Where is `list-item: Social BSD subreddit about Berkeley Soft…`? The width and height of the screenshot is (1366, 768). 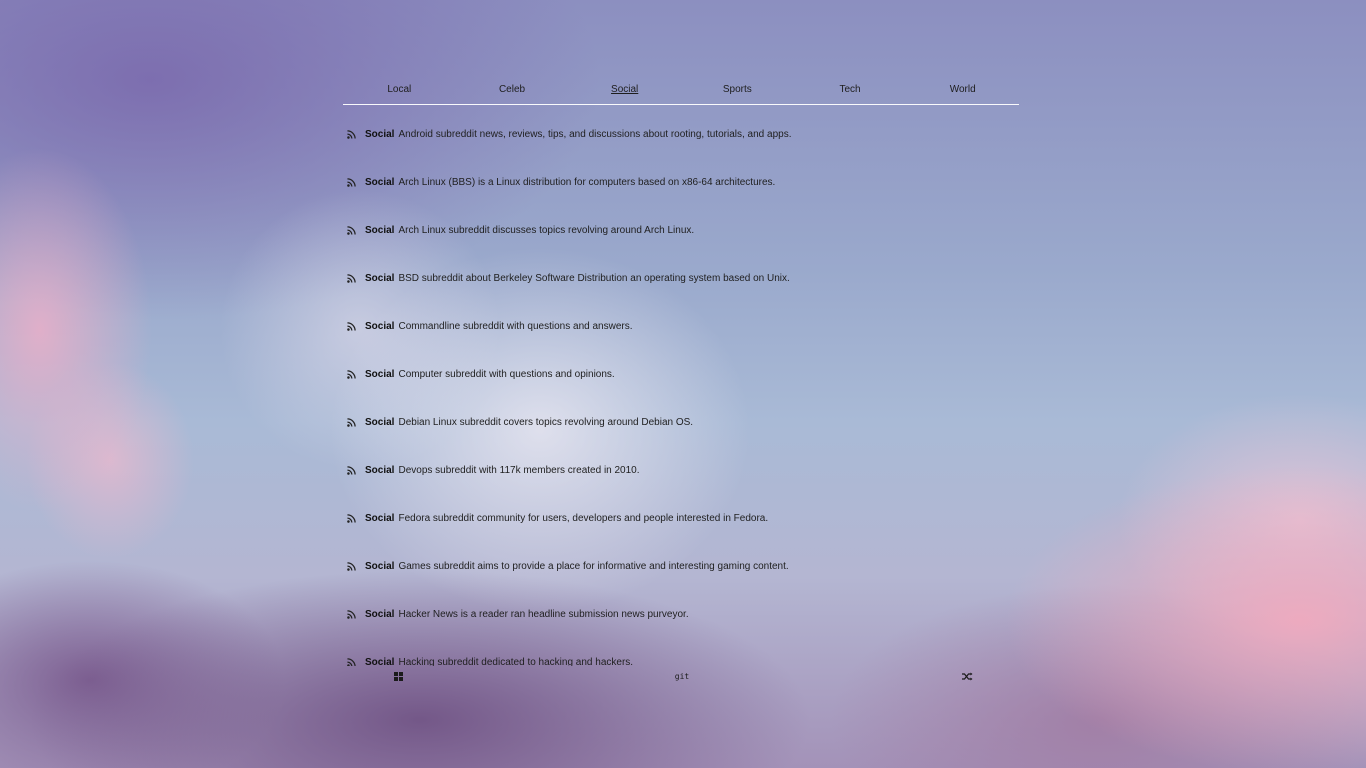
list-item: Social BSD subreddit about Berkeley Soft… is located at coordinates (681, 278).